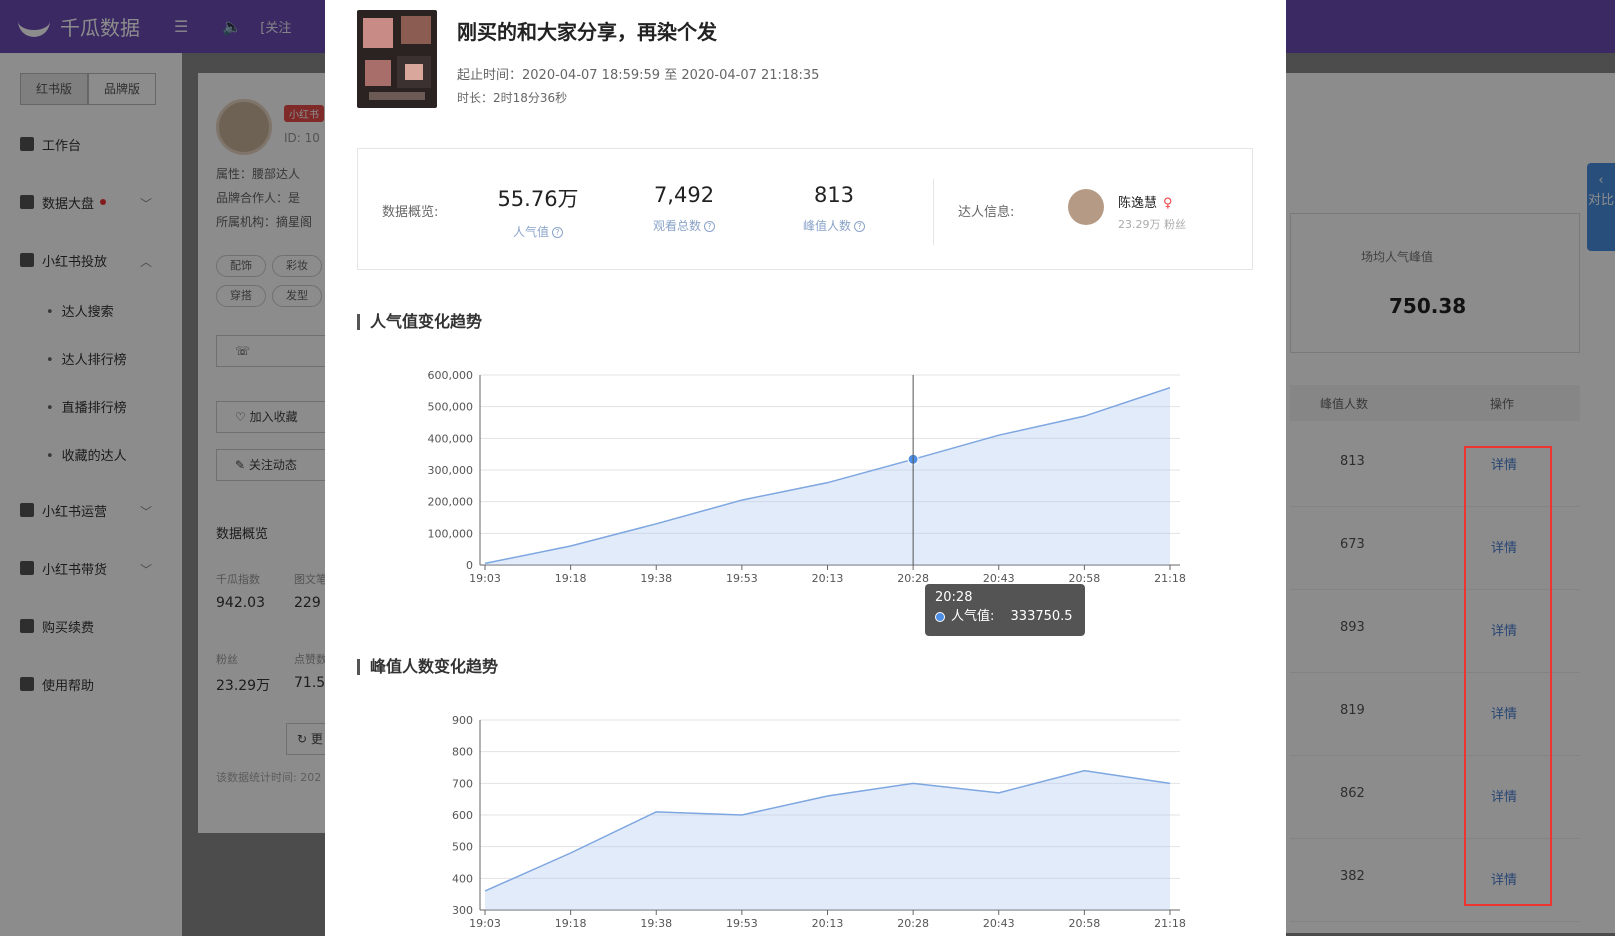  What do you see at coordinates (1168, 203) in the screenshot?
I see `female-icon: ♀` at bounding box center [1168, 203].